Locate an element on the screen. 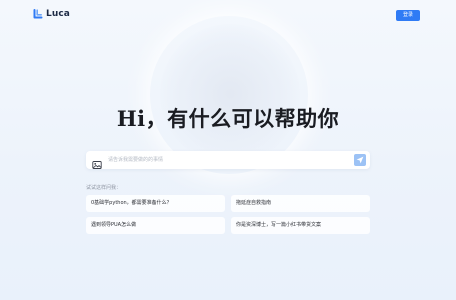  suggestion-card: 拖延症自救指南 is located at coordinates (300, 203).